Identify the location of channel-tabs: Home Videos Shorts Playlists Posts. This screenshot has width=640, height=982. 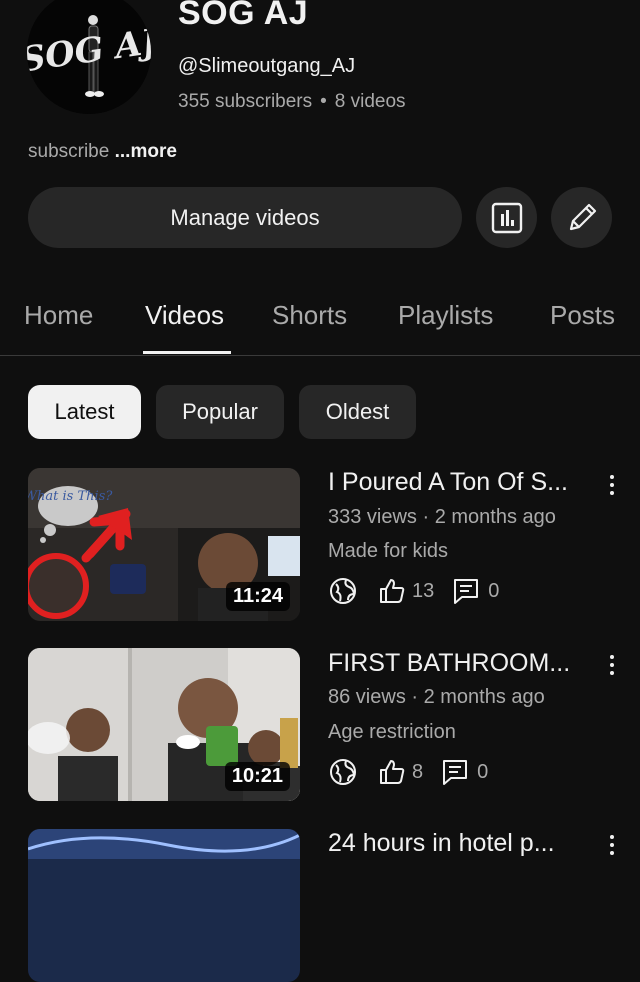
(320, 323).